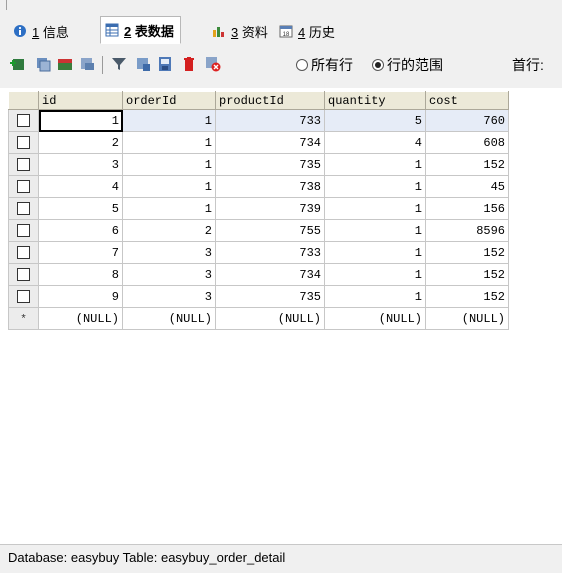 The image size is (562, 573). I want to click on sort-icon, so click(143, 64).